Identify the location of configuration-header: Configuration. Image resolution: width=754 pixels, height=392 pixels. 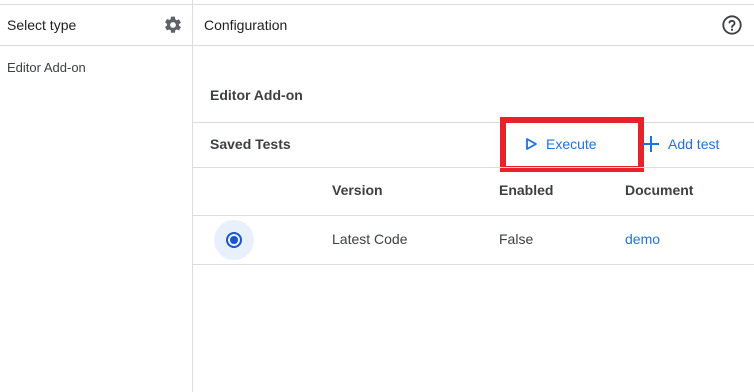
(473, 25).